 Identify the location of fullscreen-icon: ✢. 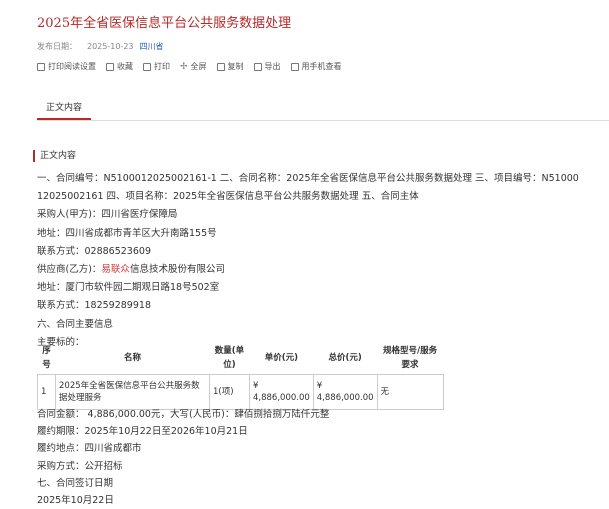
(184, 66).